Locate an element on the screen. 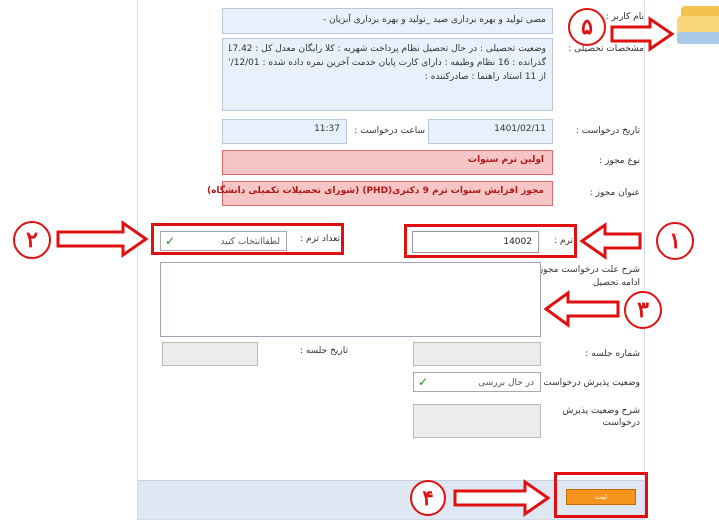 The width and height of the screenshot is (719, 529). arrow-3-icon is located at coordinates (581, 309).